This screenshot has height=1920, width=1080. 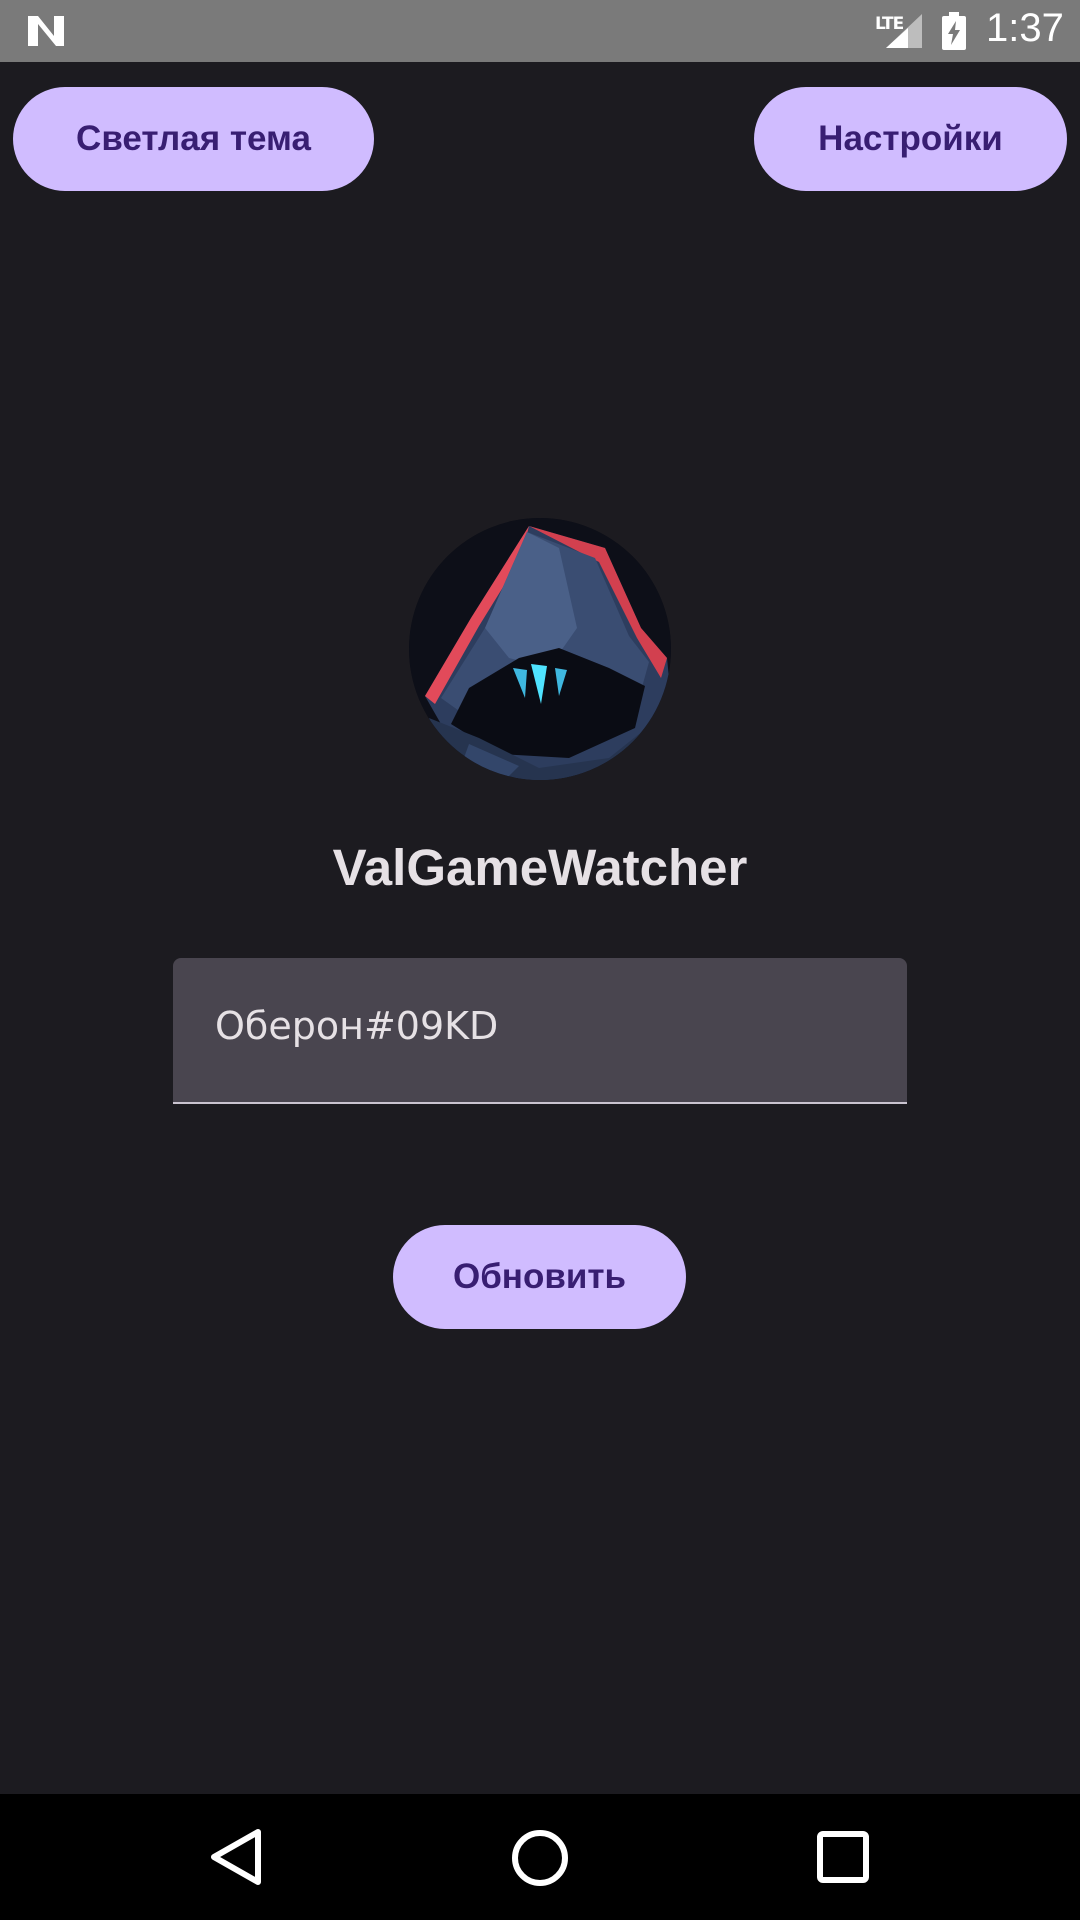 What do you see at coordinates (356, 1026) in the screenshot?
I see `riot-id-value: Оберон#09KD` at bounding box center [356, 1026].